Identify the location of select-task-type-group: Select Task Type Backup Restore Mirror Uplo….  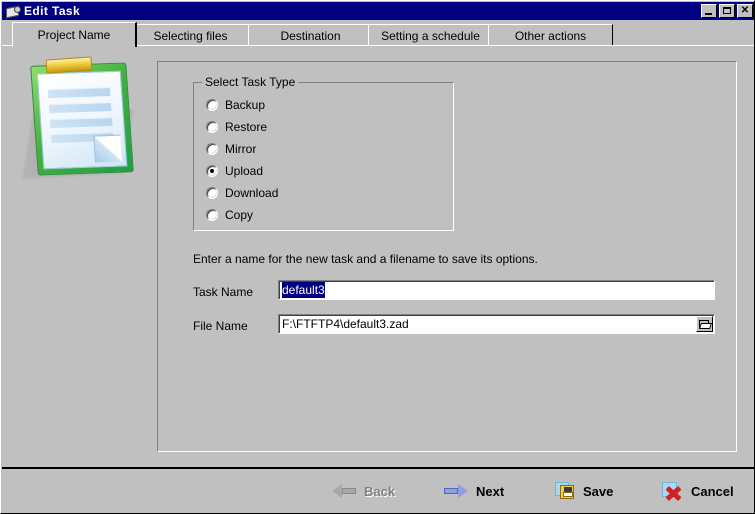
(323, 153).